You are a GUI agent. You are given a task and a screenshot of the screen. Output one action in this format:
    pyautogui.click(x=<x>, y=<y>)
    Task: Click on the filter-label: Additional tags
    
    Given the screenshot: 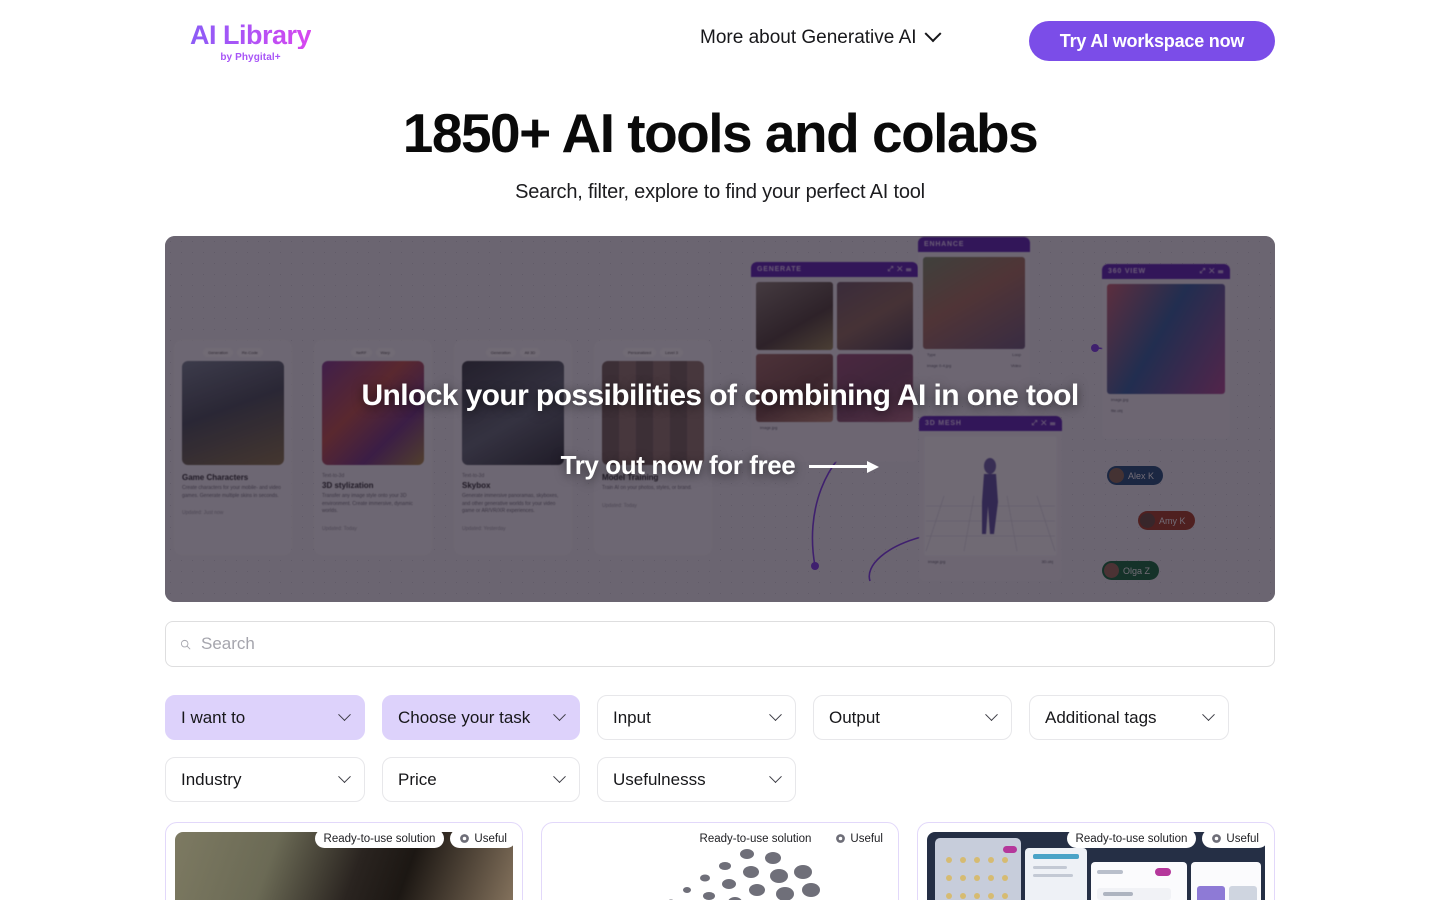 What is the action you would take?
    pyautogui.click(x=1101, y=717)
    